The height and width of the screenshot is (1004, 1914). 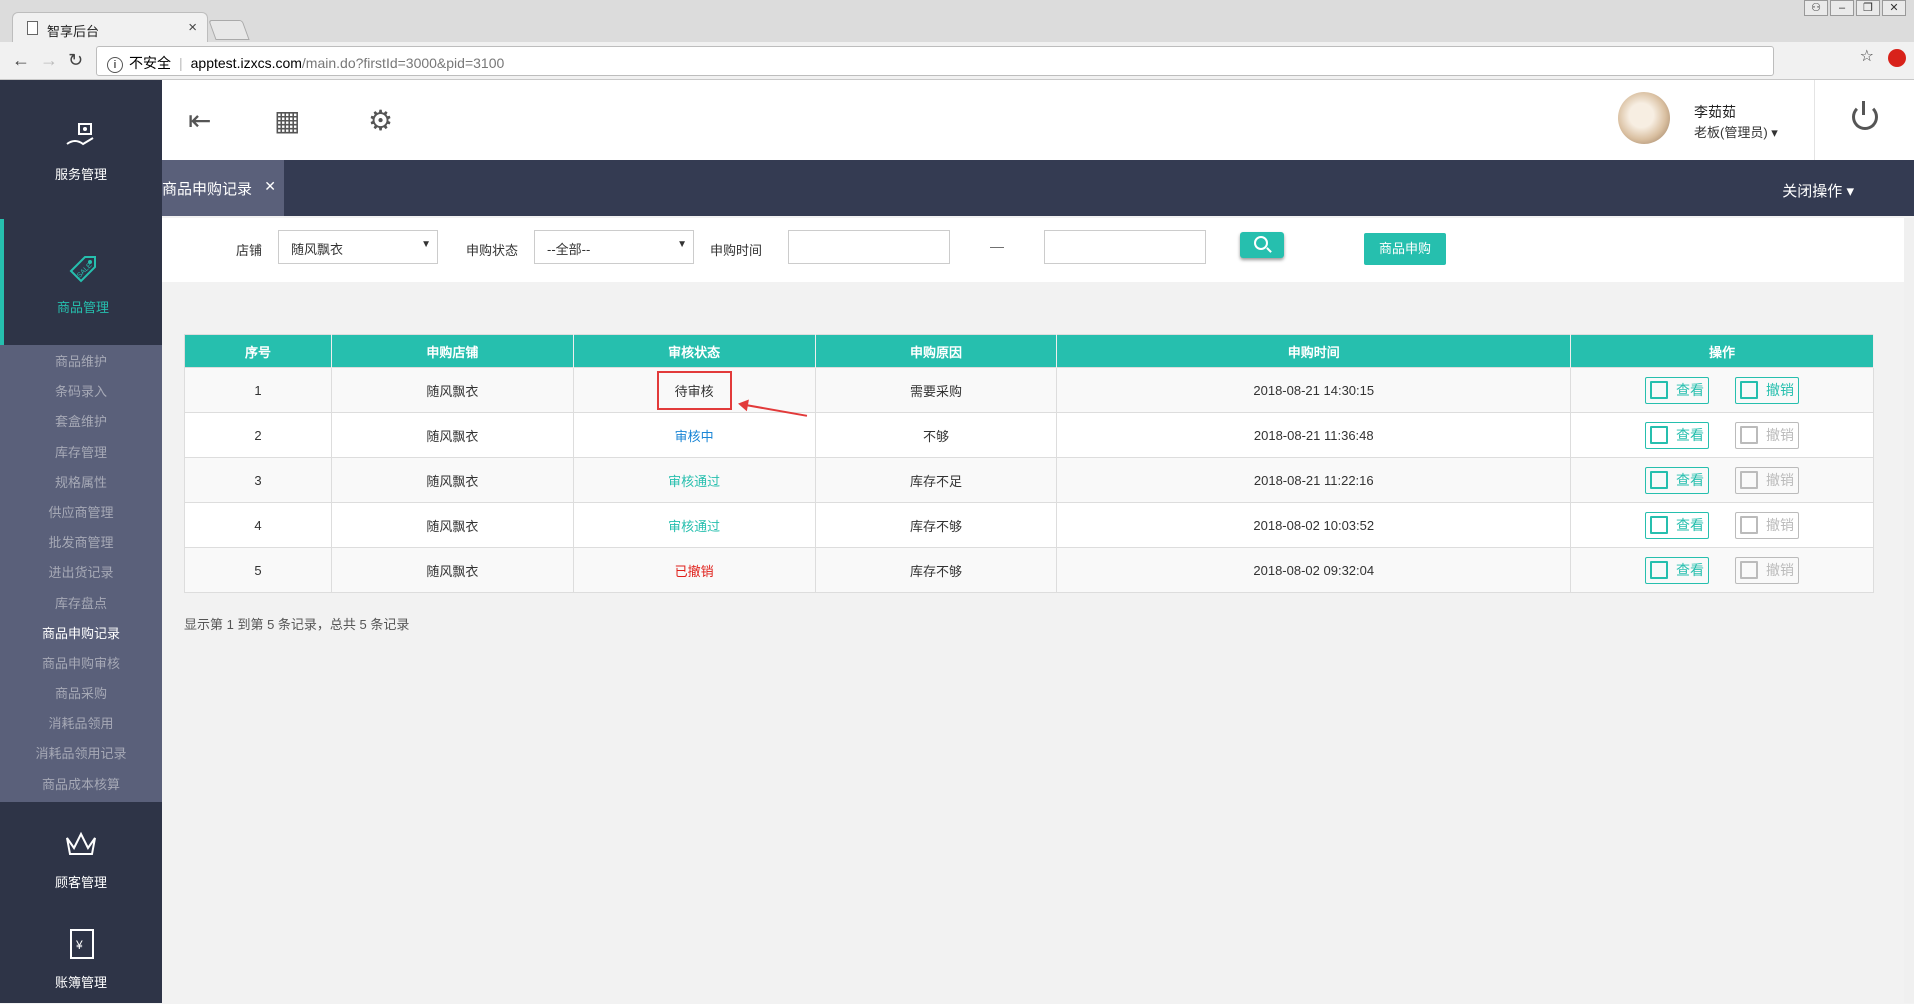 What do you see at coordinates (1814, 120) in the screenshot?
I see `header-divider` at bounding box center [1814, 120].